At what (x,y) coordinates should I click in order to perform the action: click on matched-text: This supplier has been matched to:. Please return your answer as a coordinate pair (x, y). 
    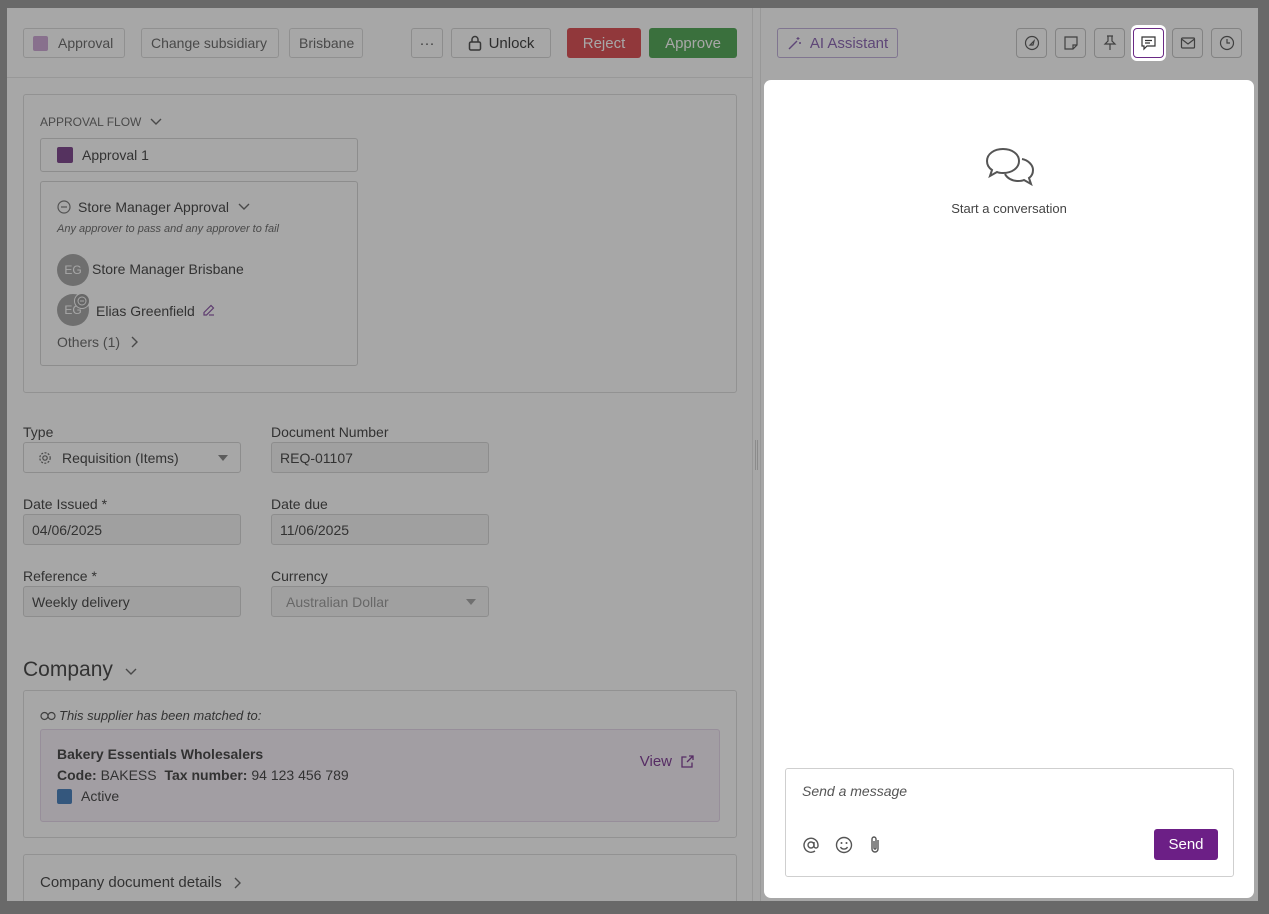
    Looking at the image, I should click on (160, 715).